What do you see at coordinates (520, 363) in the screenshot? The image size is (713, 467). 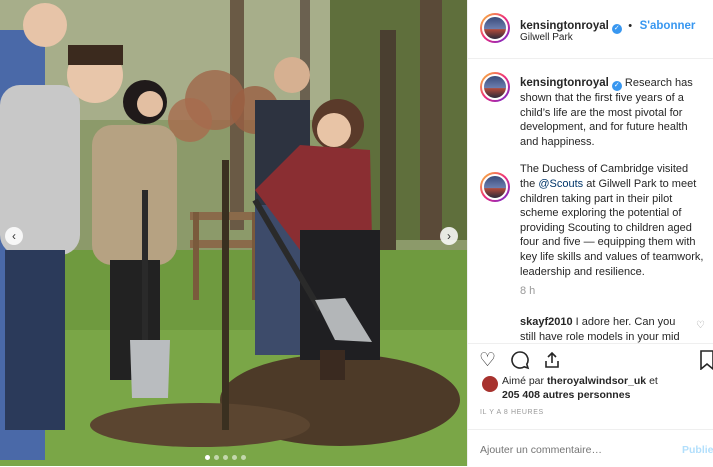 I see `comment-bubble-icon` at bounding box center [520, 363].